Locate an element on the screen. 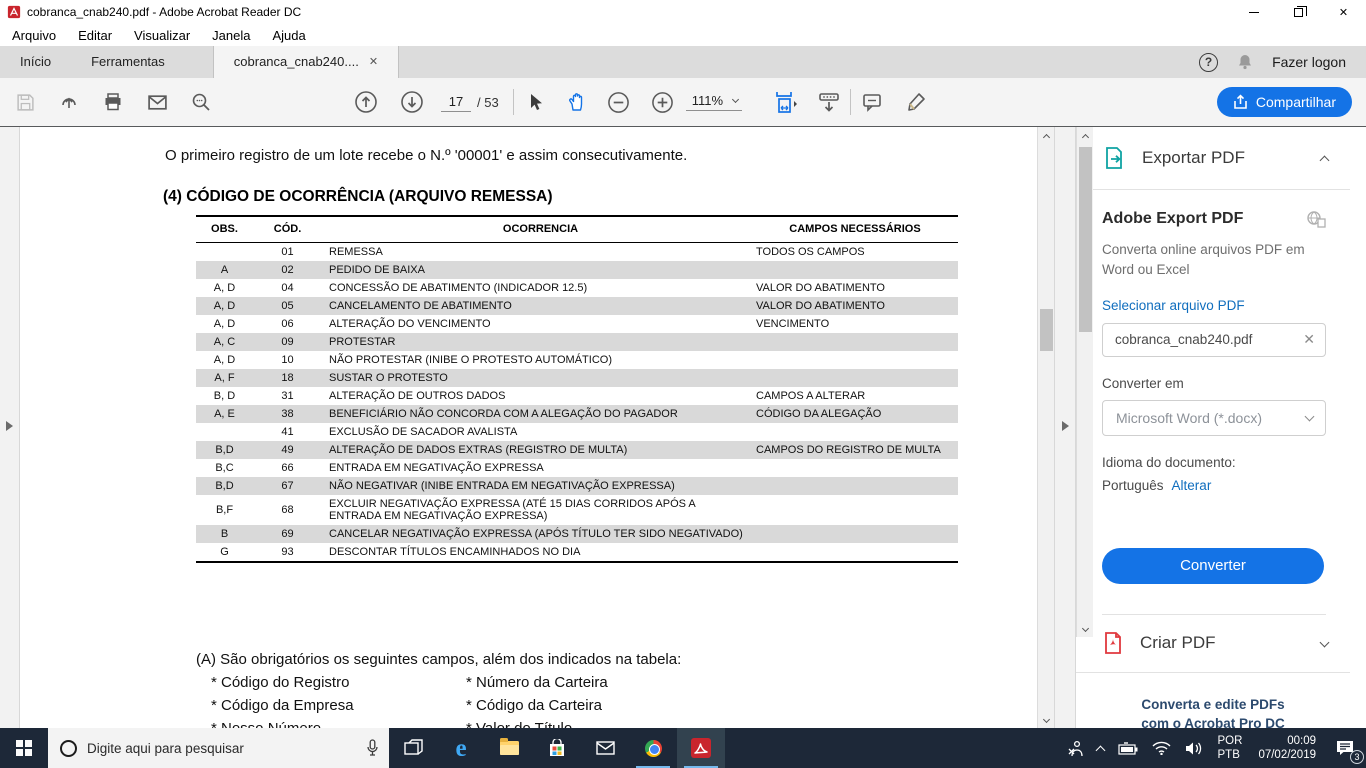 This screenshot has width=1366, height=768. language-indicator: POR PTB is located at coordinates (1230, 748).